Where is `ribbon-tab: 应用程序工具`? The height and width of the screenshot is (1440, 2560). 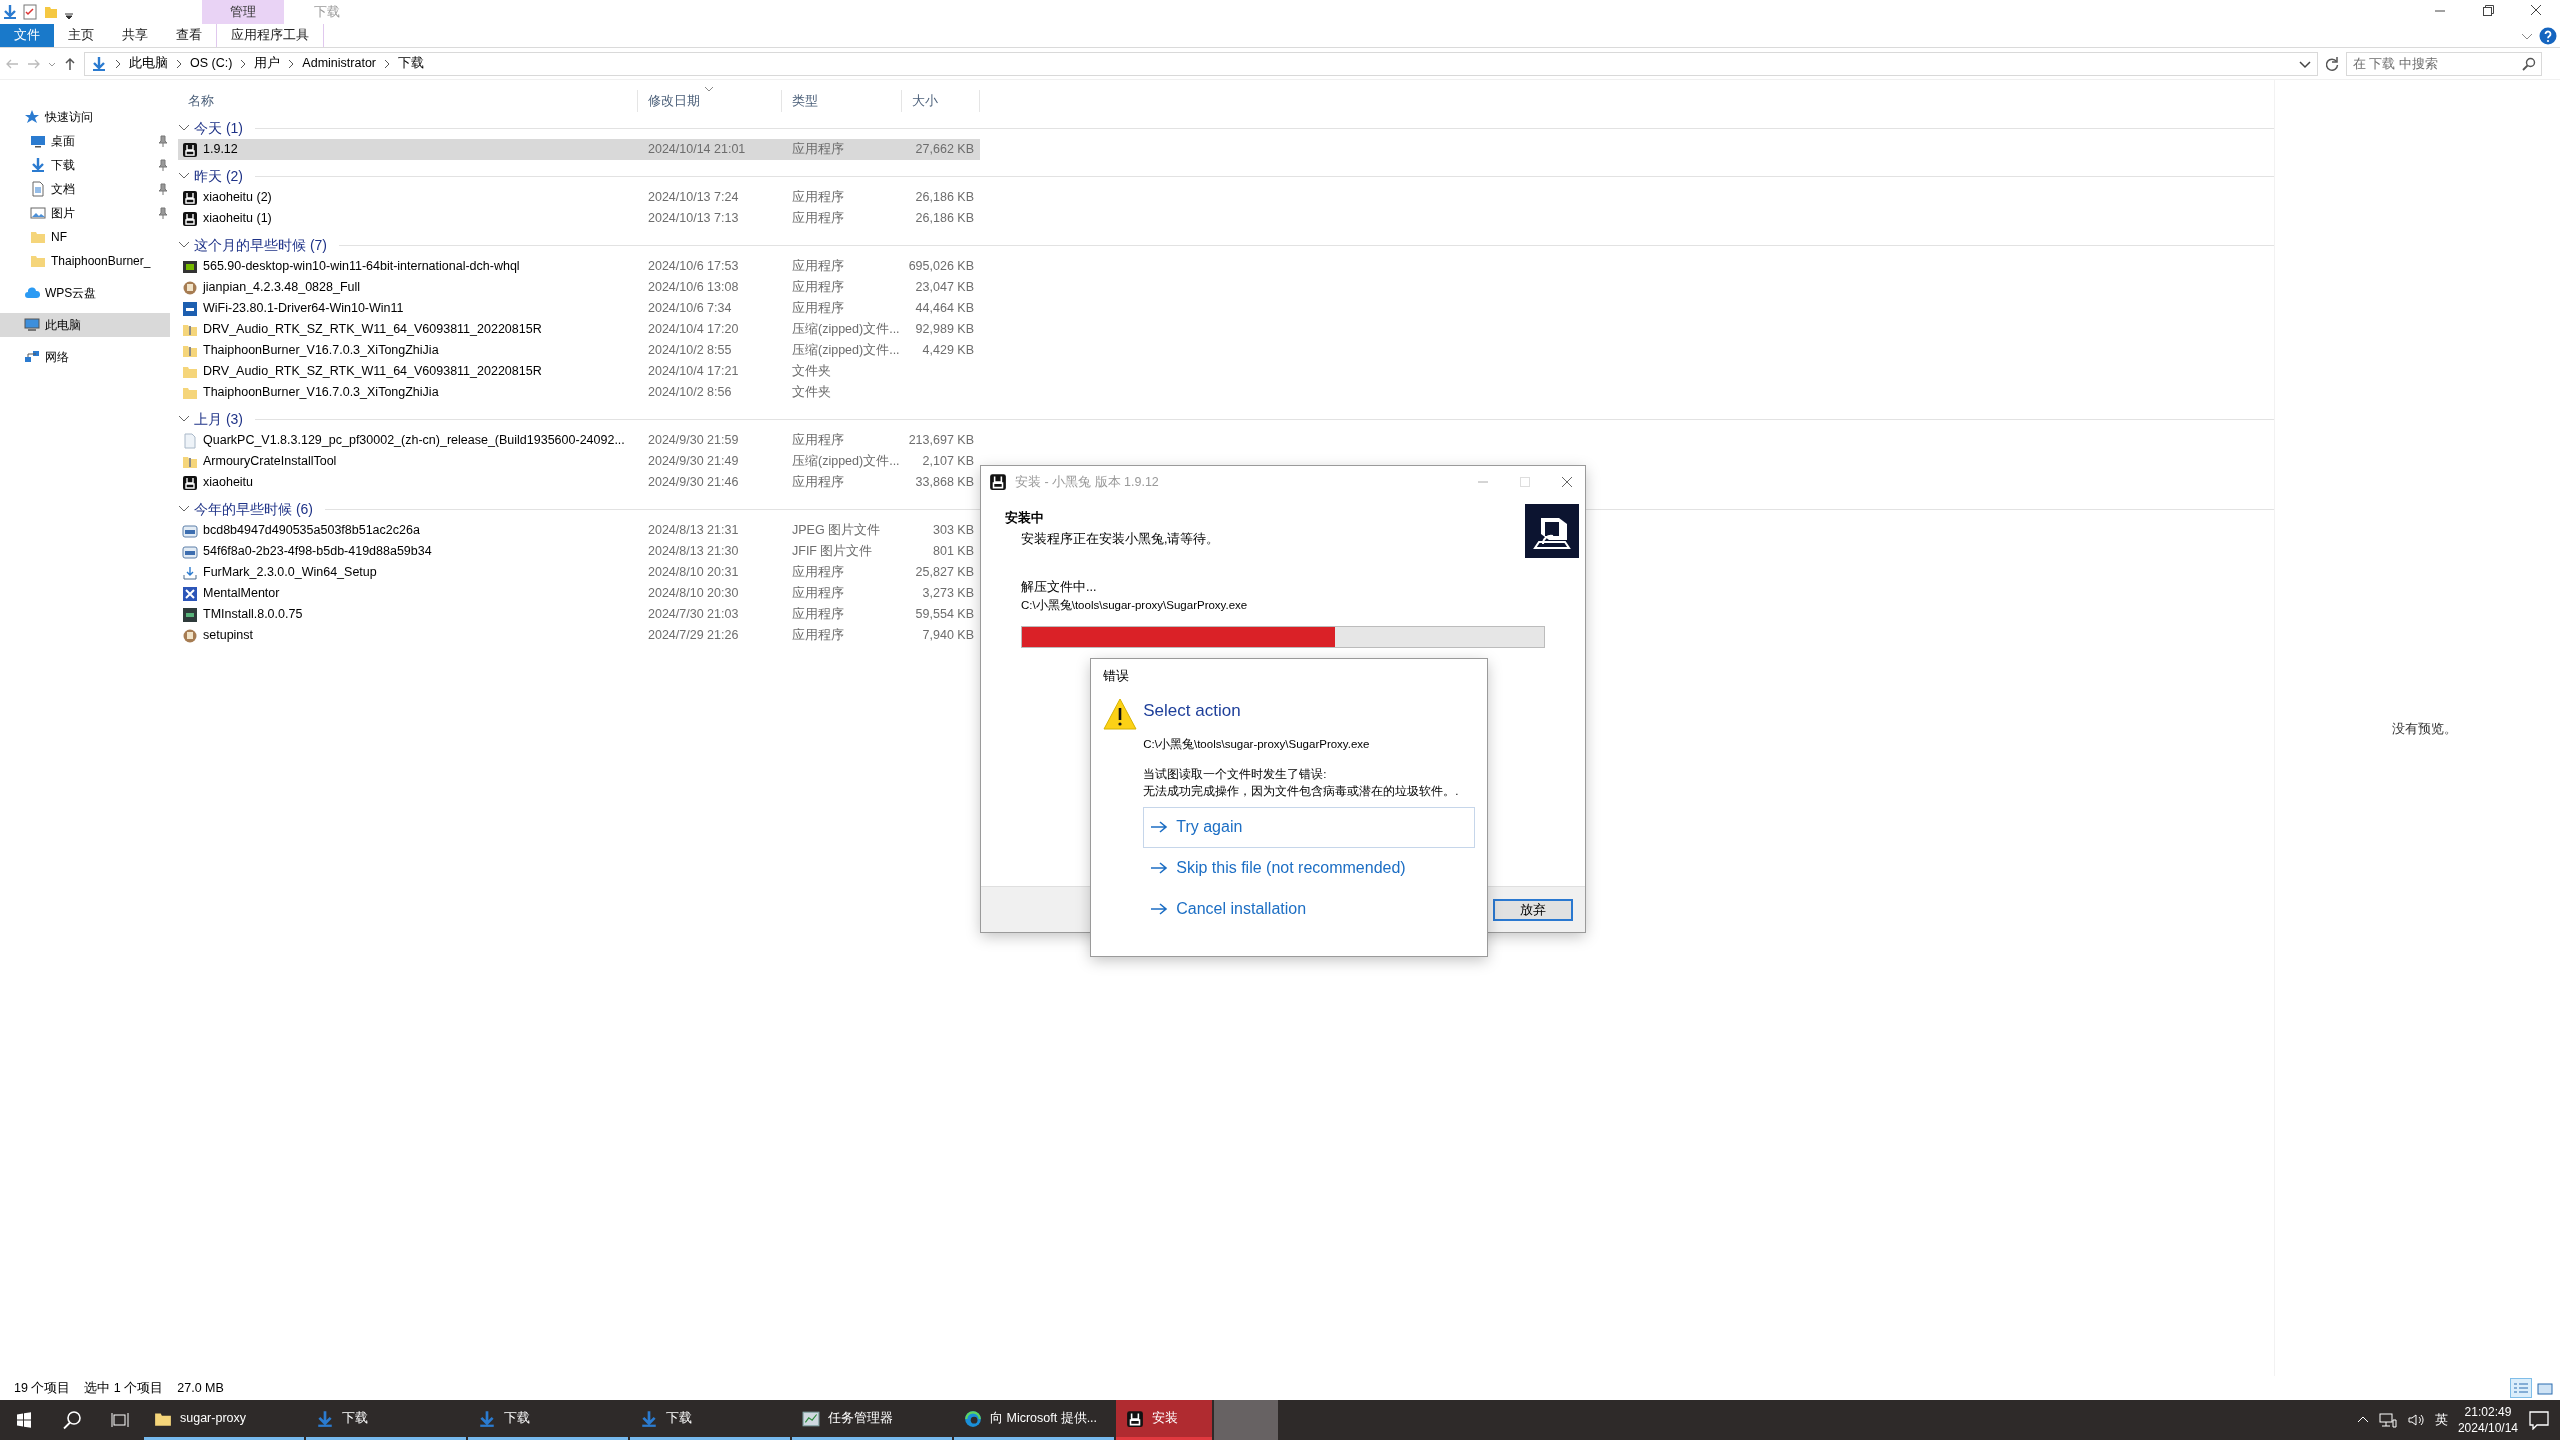 ribbon-tab: 应用程序工具 is located at coordinates (270, 35).